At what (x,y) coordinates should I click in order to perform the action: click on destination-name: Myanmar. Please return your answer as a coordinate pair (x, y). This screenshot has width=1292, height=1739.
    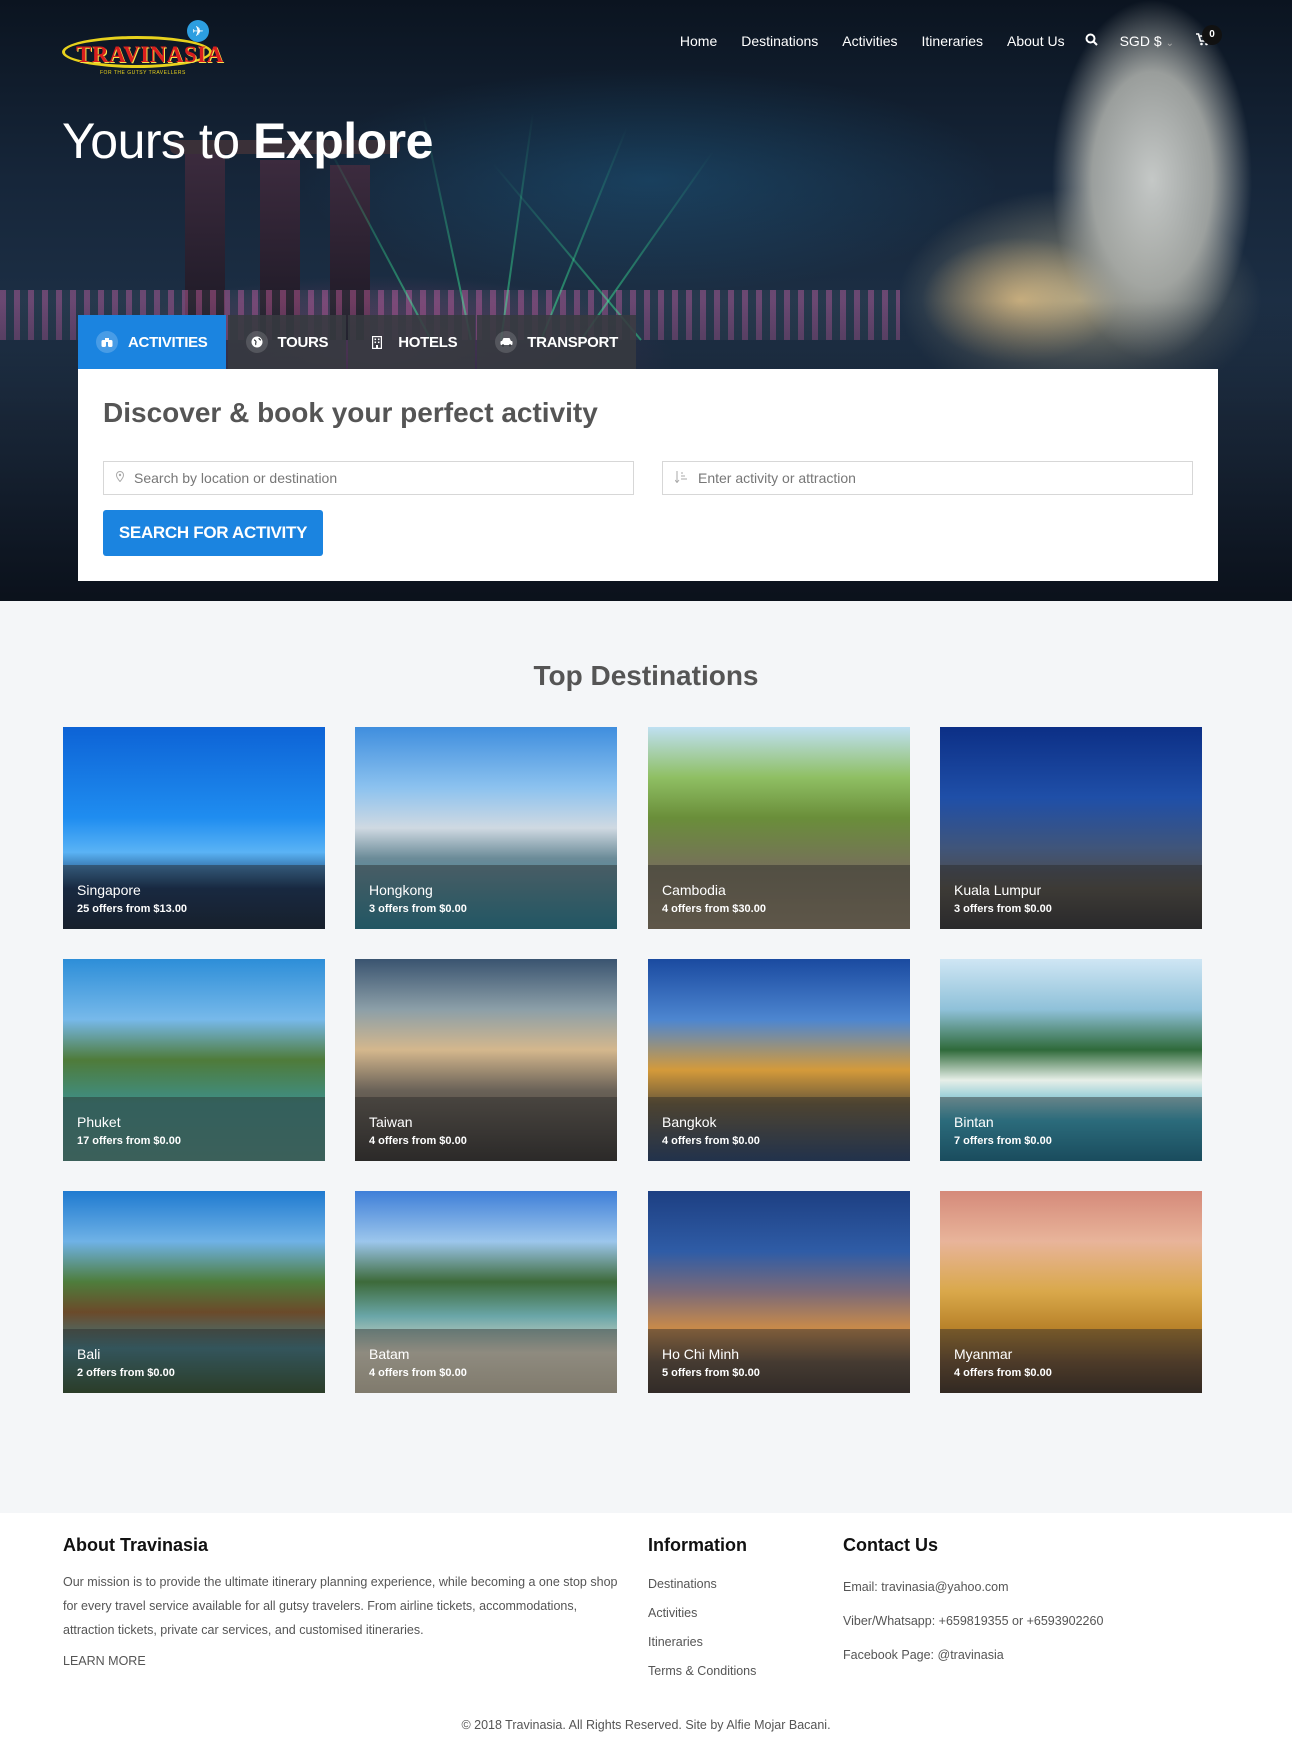
    Looking at the image, I should click on (983, 1354).